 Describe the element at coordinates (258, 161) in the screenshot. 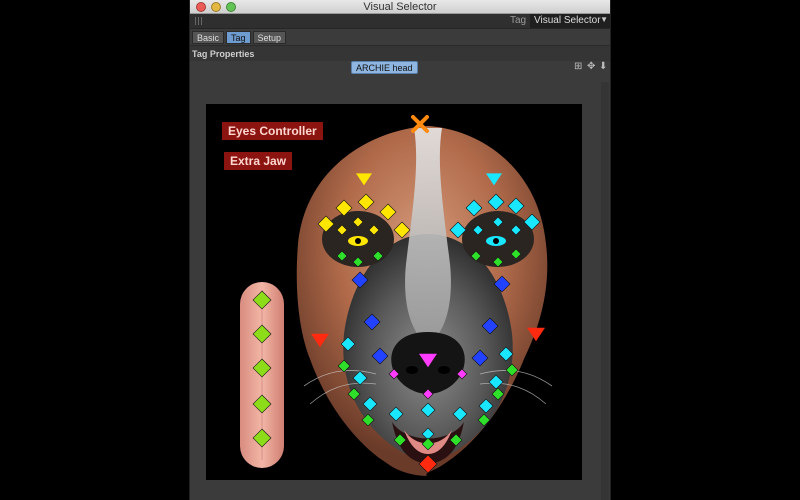

I see `extra-jaw-button: Extra Jaw` at that location.